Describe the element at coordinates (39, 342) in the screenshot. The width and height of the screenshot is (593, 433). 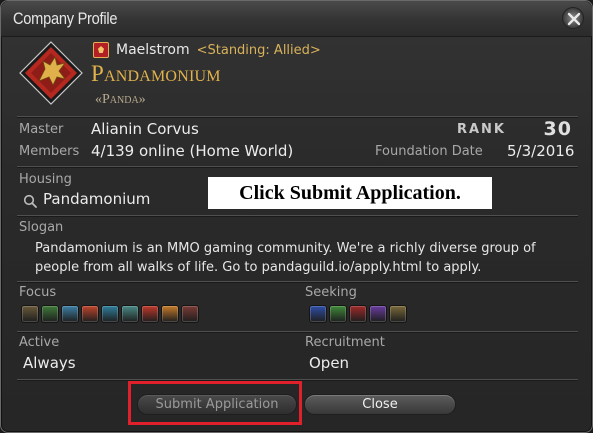
I see `active-label: Active` at that location.